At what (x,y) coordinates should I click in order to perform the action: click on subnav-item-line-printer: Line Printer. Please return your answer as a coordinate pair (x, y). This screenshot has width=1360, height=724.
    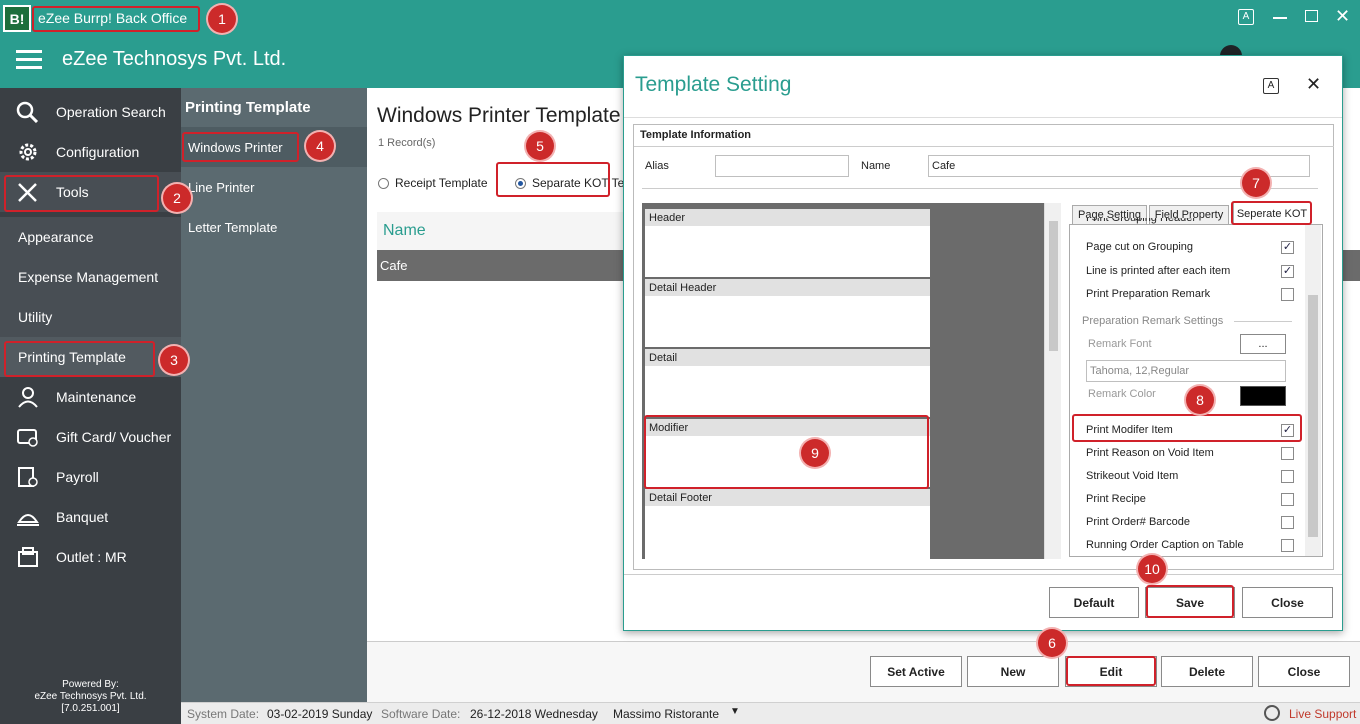
    Looking at the image, I should click on (274, 187).